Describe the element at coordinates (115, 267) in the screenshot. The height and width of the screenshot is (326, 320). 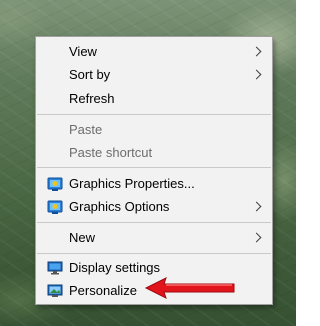
I see `menu-item-display-settings-label: Display settings` at that location.